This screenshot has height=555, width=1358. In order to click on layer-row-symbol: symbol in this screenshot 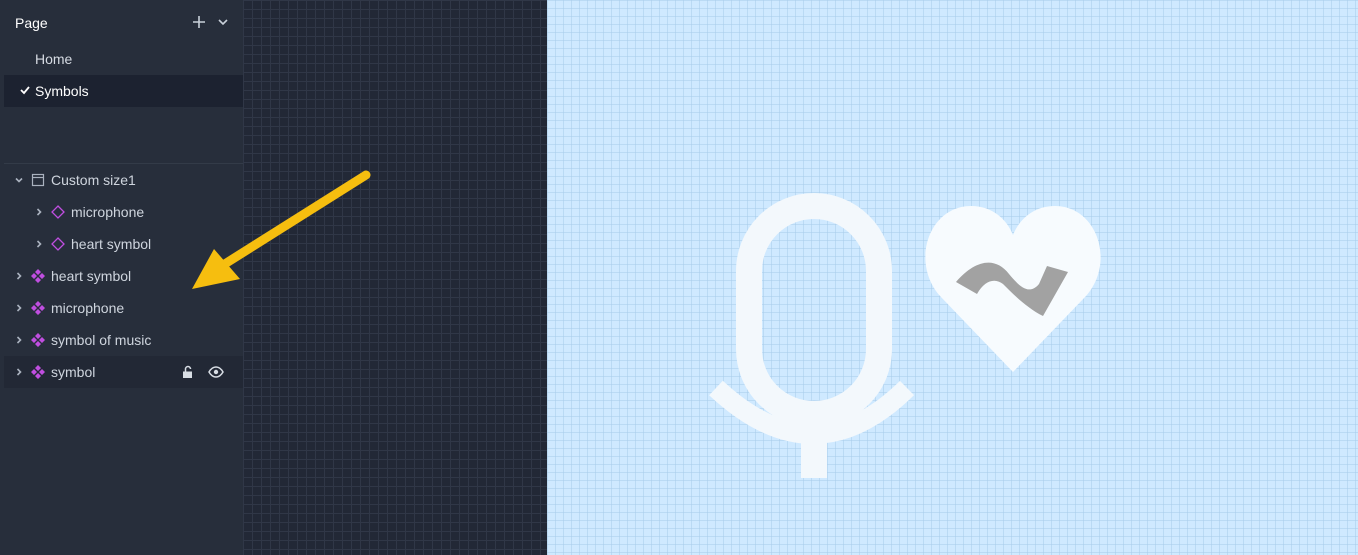, I will do `click(123, 372)`.